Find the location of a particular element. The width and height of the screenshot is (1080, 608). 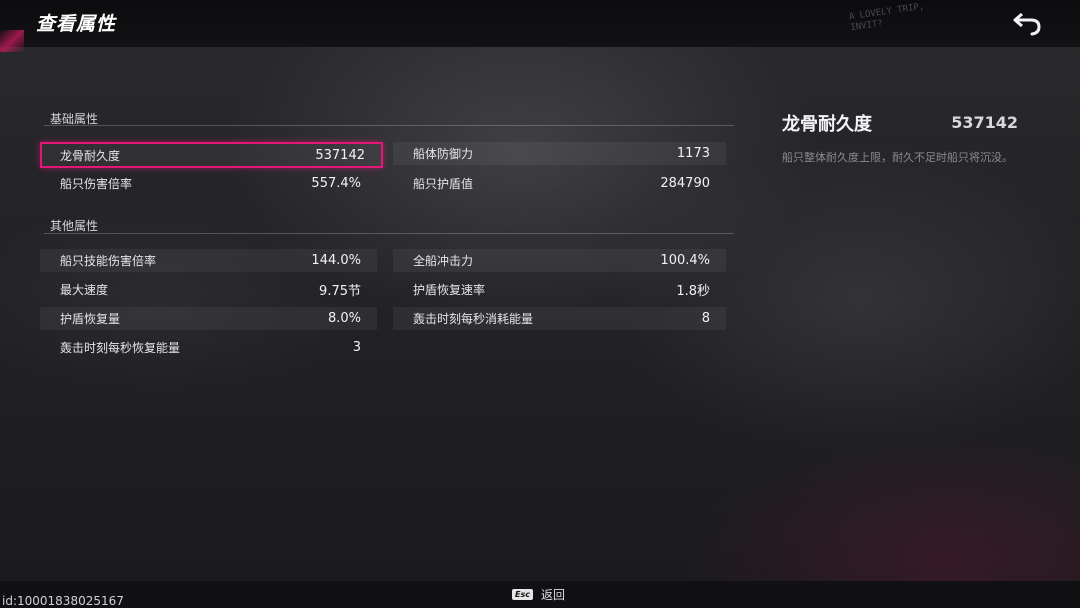

stat-row-shield-recovery-amount: 护盾恢复量 8.0% is located at coordinates (208, 318).